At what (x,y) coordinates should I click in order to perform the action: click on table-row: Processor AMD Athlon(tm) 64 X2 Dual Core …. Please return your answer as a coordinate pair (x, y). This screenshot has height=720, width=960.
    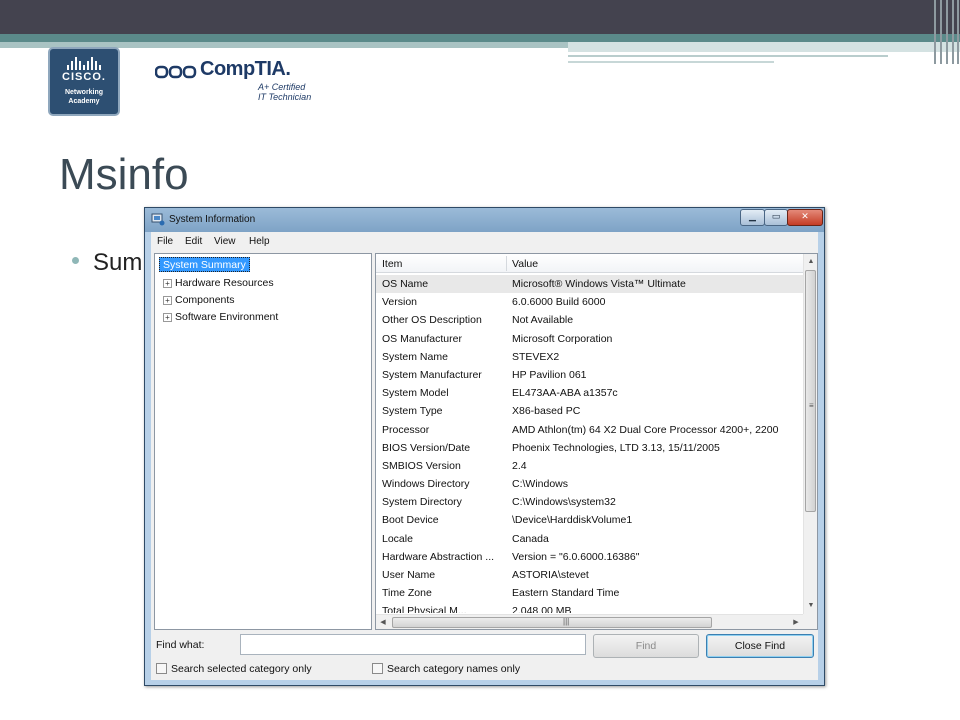
    Looking at the image, I should click on (589, 430).